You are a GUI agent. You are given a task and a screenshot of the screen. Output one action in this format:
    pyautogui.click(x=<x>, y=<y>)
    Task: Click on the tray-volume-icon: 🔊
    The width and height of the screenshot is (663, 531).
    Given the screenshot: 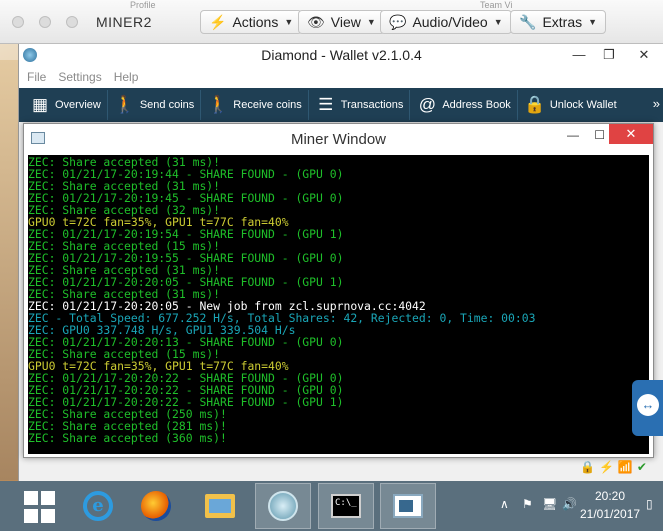 What is the action you would take?
    pyautogui.click(x=569, y=504)
    